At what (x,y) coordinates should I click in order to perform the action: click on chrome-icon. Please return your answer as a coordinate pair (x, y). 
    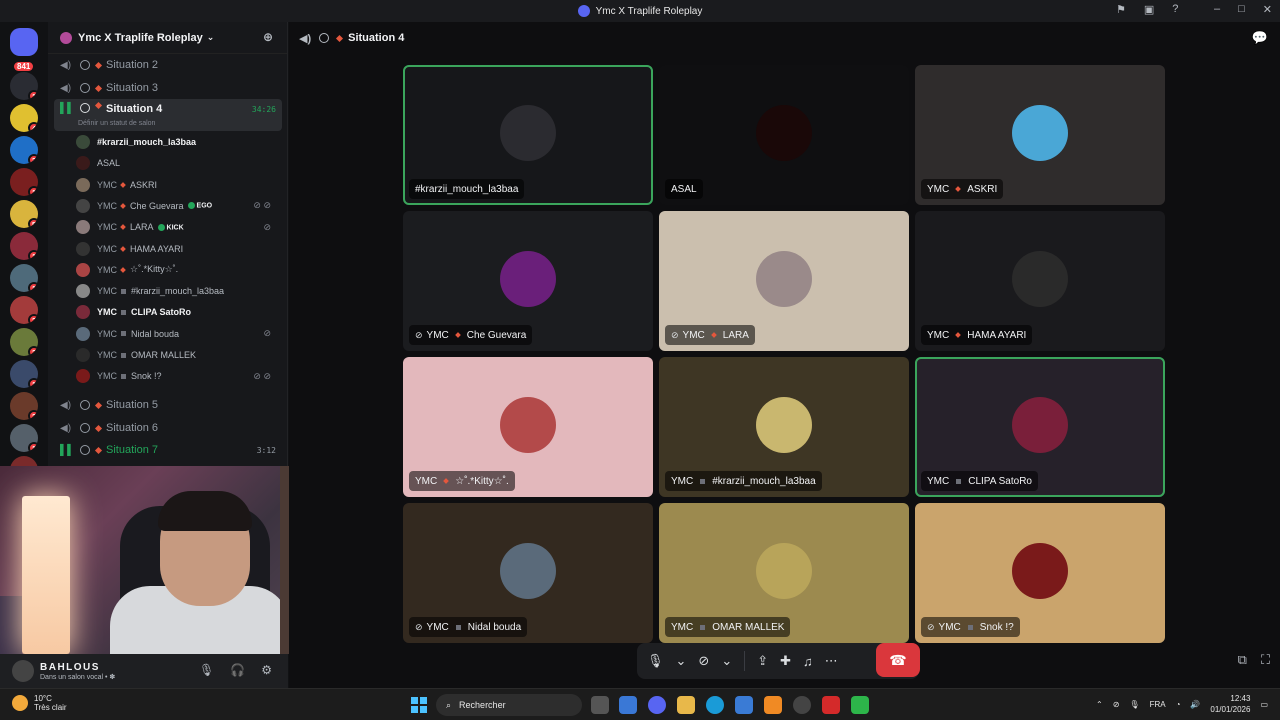
    Looking at the image, I should click on (802, 705).